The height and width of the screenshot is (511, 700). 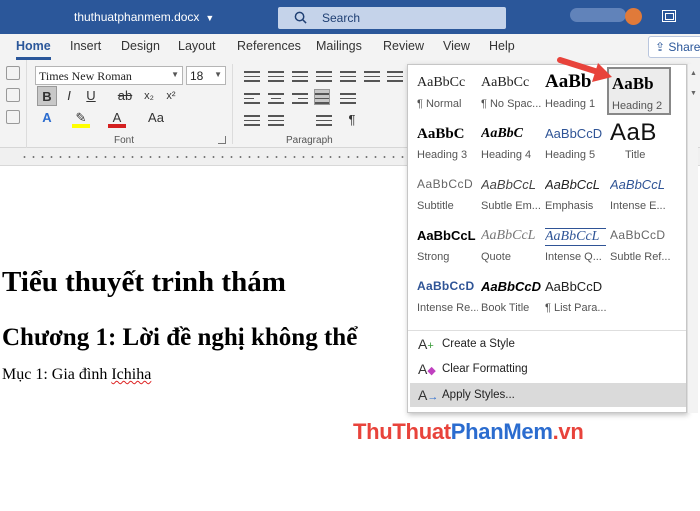 What do you see at coordinates (692, 238) in the screenshot?
I see `gallery-scrollbar: ▲ ▼` at bounding box center [692, 238].